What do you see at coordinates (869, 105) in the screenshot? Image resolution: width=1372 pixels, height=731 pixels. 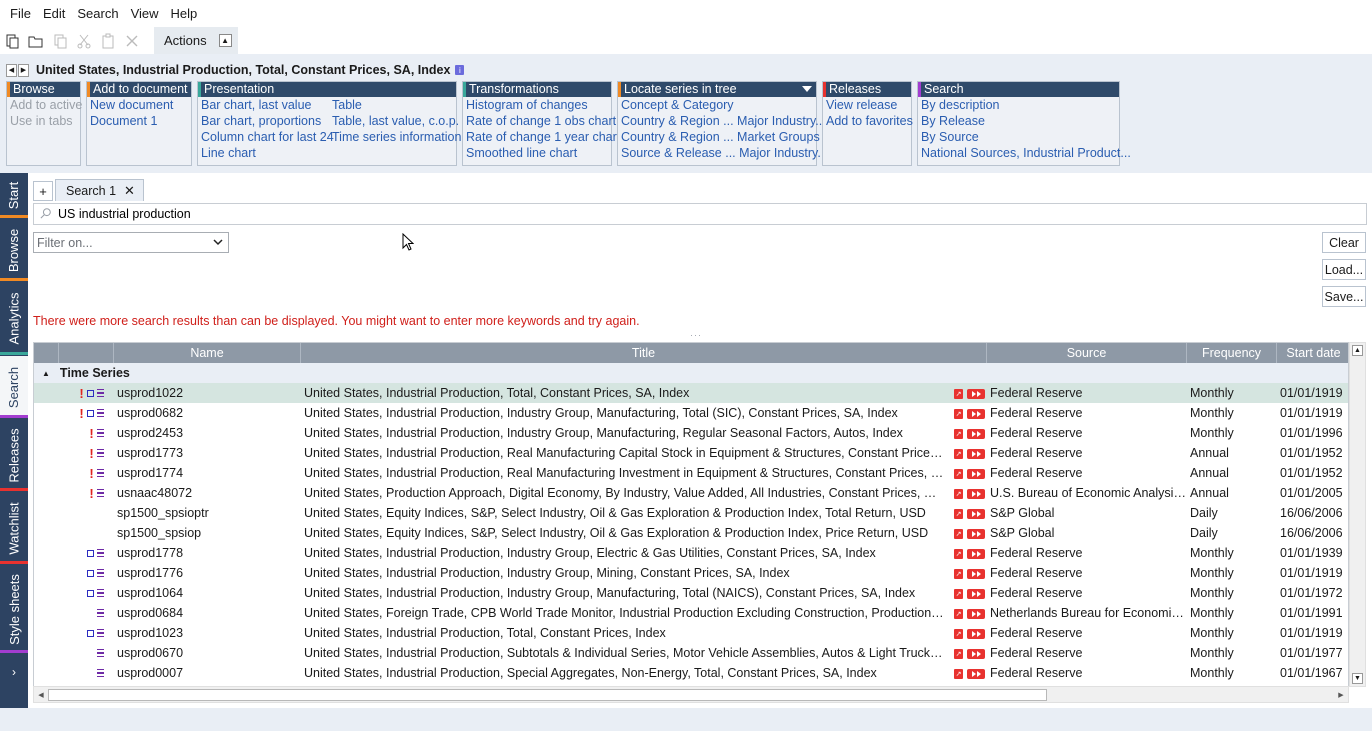 I see `link-view-release: View release` at bounding box center [869, 105].